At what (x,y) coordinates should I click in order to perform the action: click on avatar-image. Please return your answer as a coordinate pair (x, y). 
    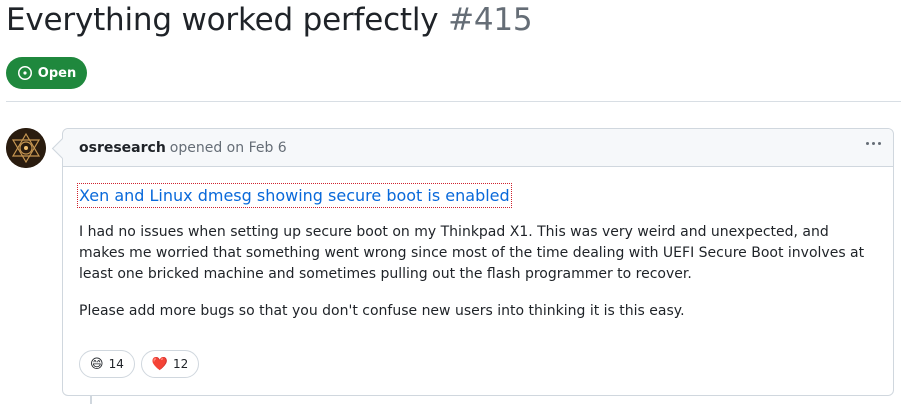
    Looking at the image, I should click on (26, 148).